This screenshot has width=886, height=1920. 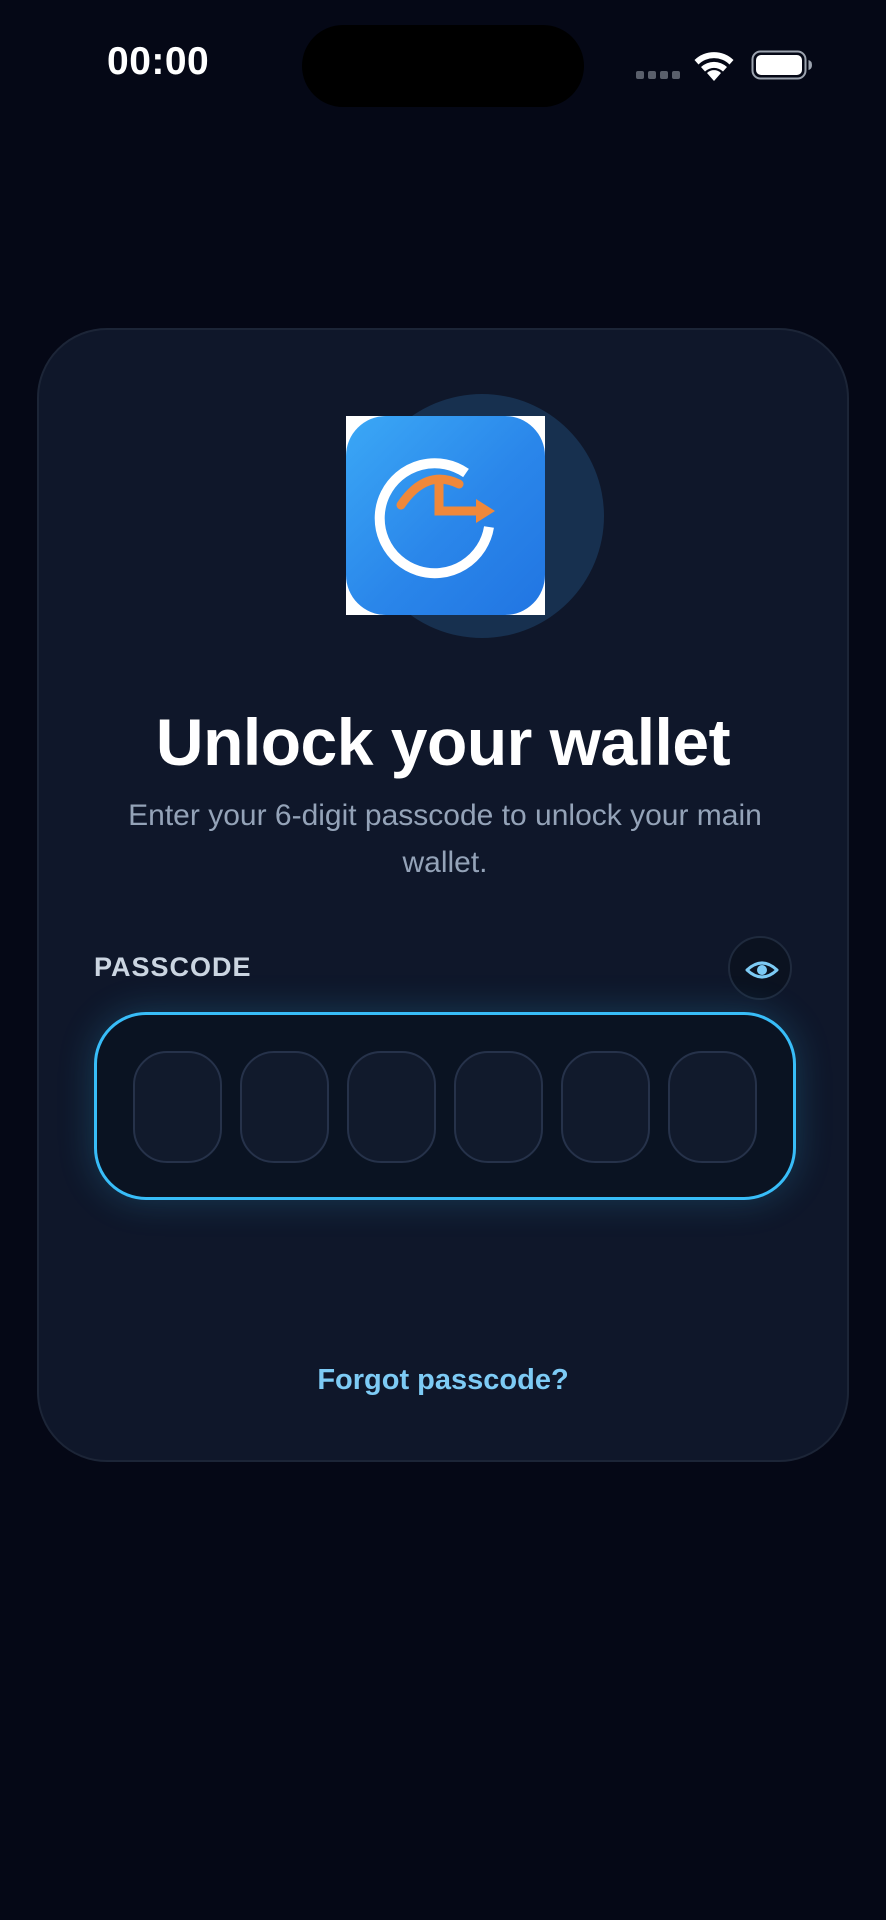 I want to click on passcode-label: PASSCODE, so click(x=173, y=967).